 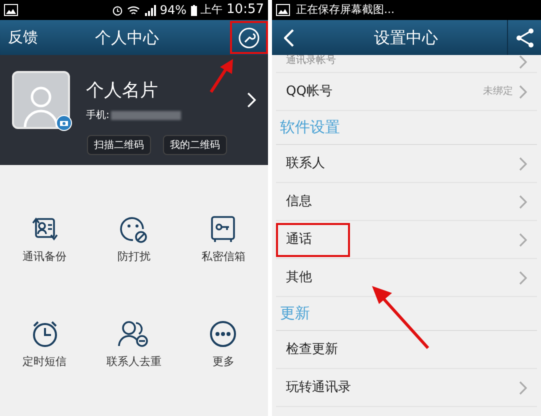 I want to click on safe-key-icon, so click(x=223, y=229).